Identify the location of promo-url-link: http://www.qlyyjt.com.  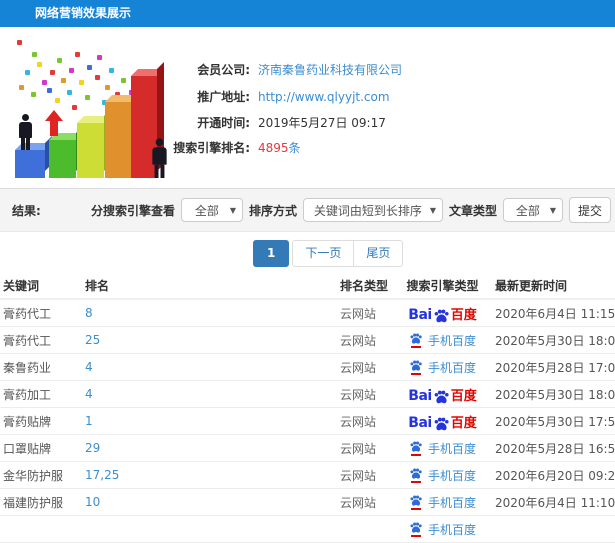
(324, 97).